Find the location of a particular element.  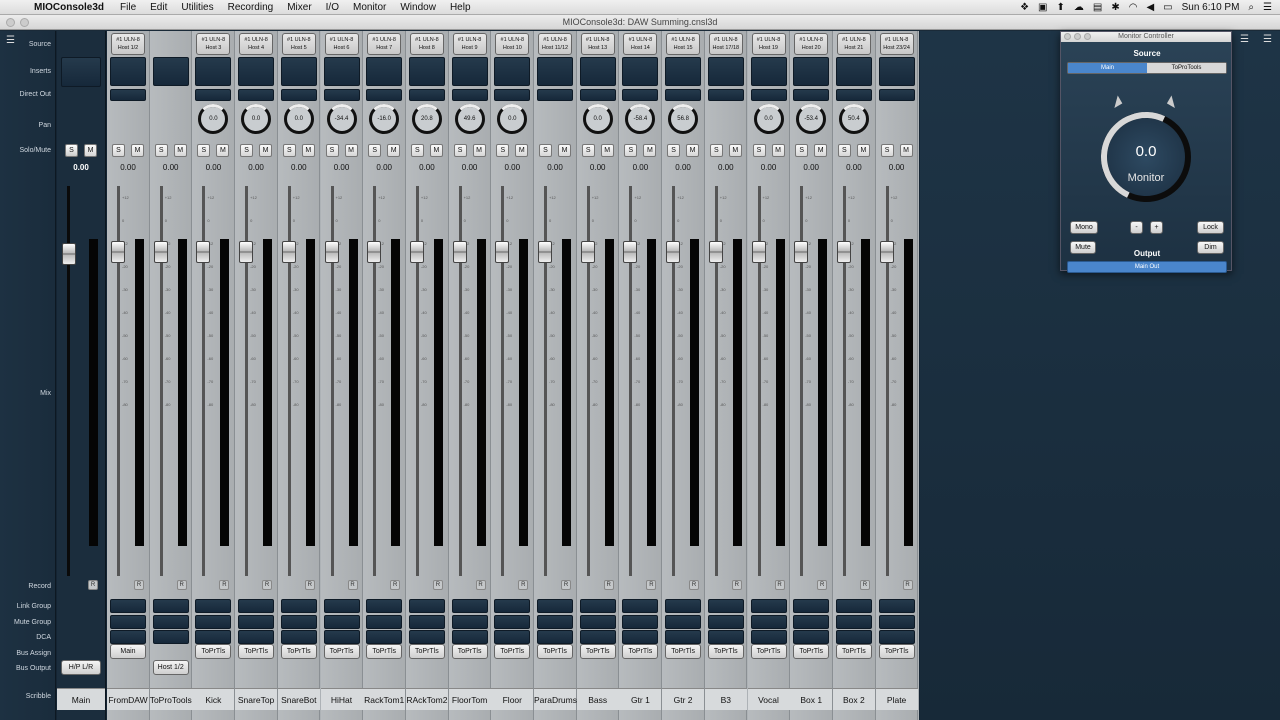

pan-knob: 50.4 is located at coordinates (853, 119).